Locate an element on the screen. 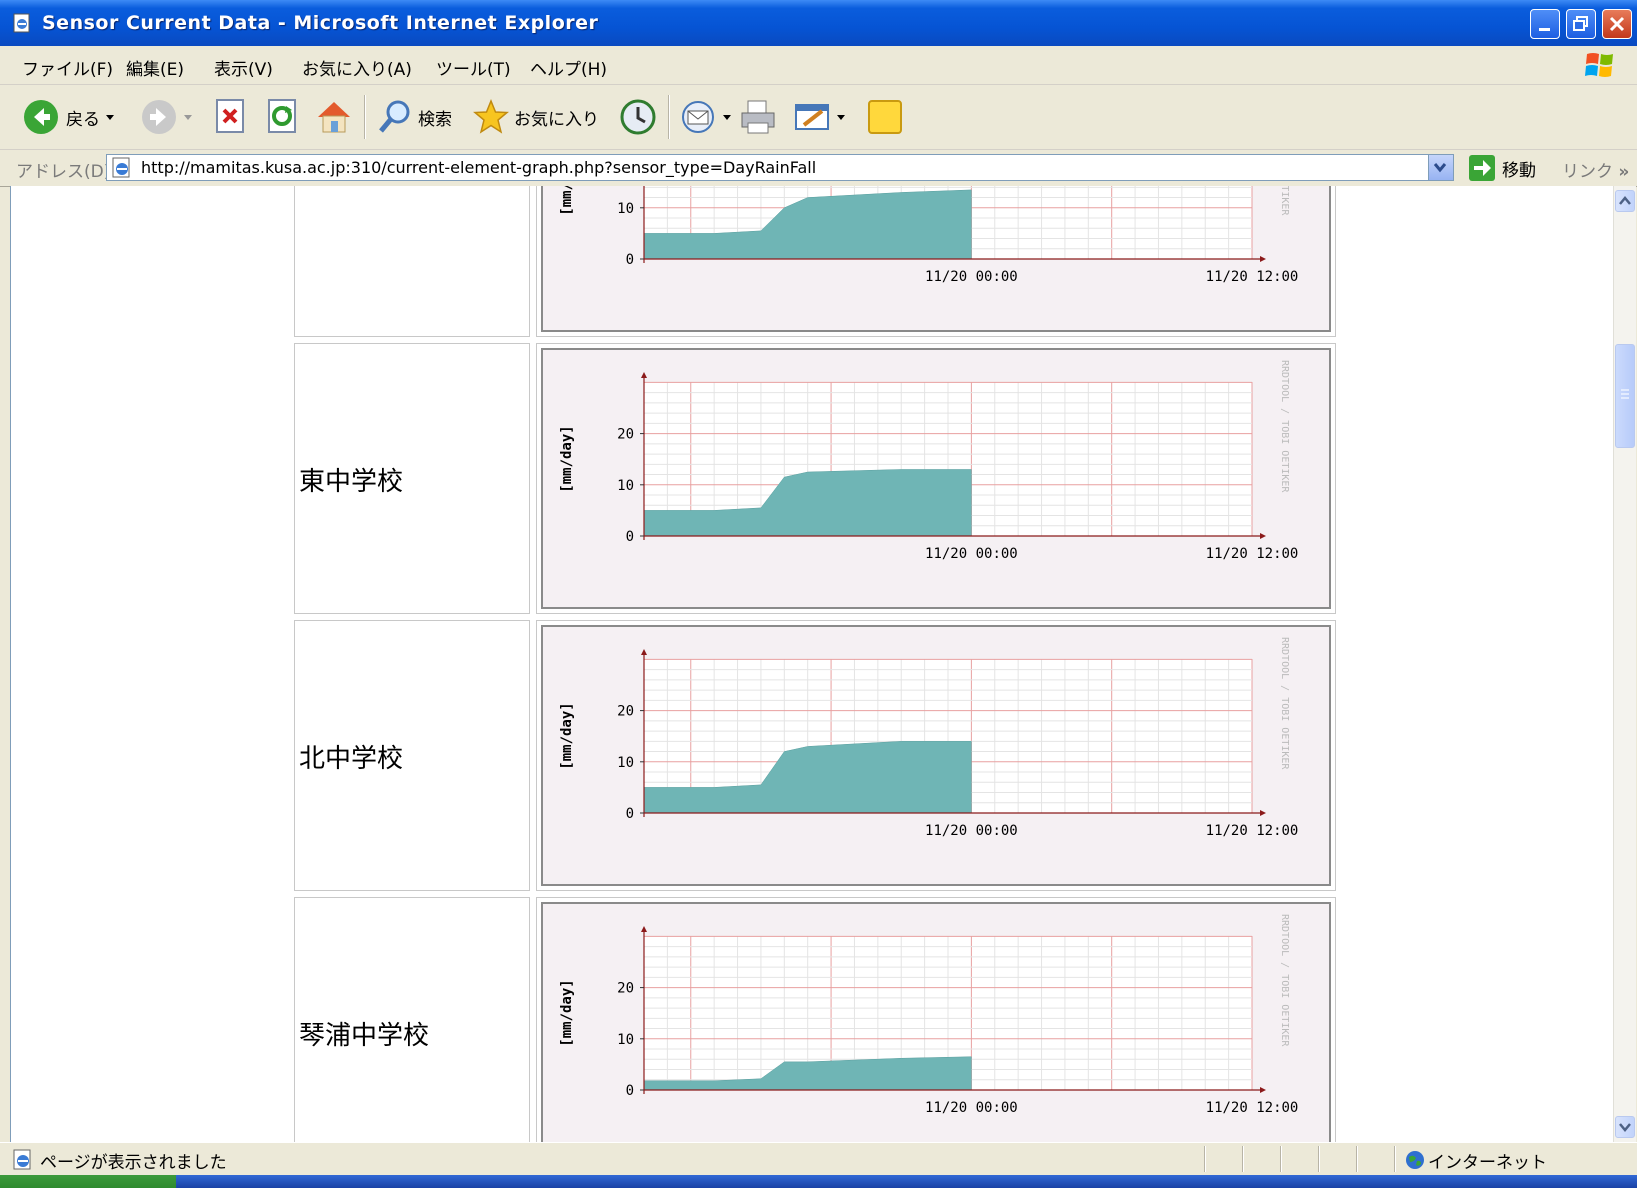  favorites-button: お気に入り is located at coordinates (535, 117).